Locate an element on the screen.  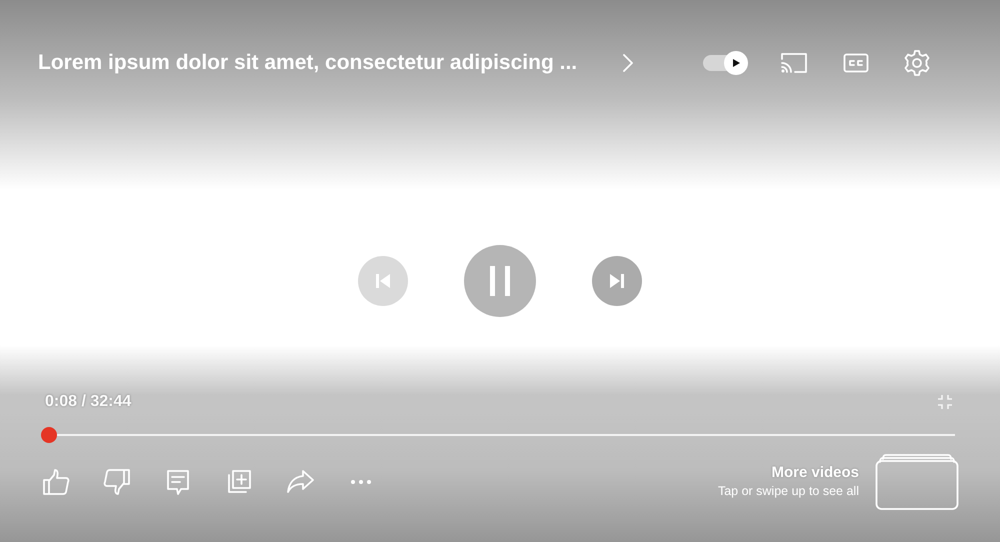
more-videos-button is located at coordinates (917, 482).